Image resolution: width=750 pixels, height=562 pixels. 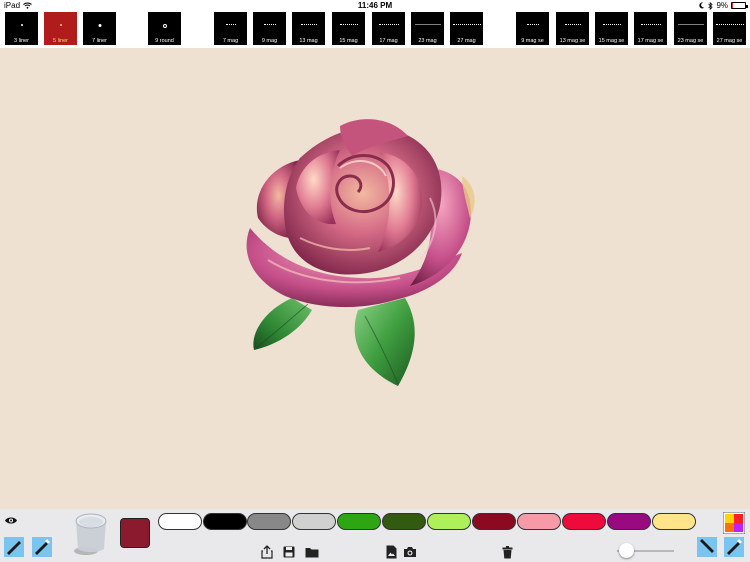 I want to click on eye-icon, so click(x=11, y=520).